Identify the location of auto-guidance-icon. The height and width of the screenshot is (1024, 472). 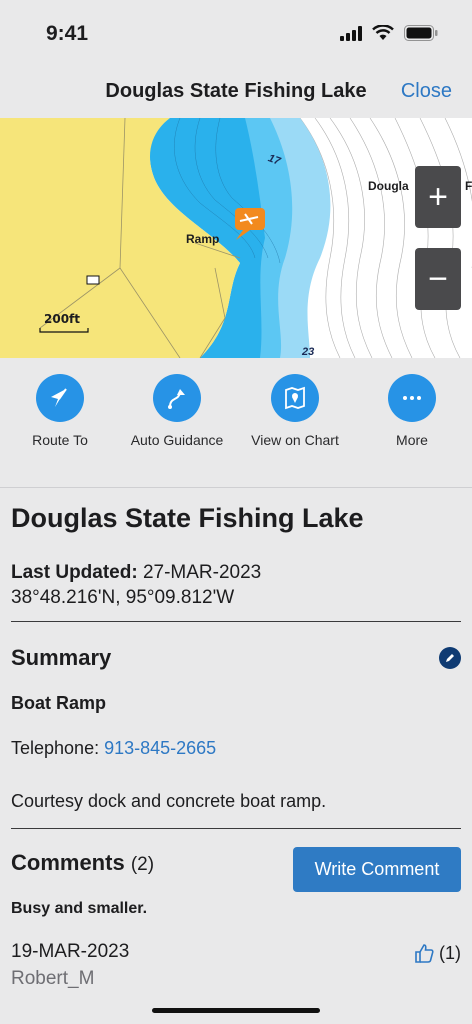
(177, 398).